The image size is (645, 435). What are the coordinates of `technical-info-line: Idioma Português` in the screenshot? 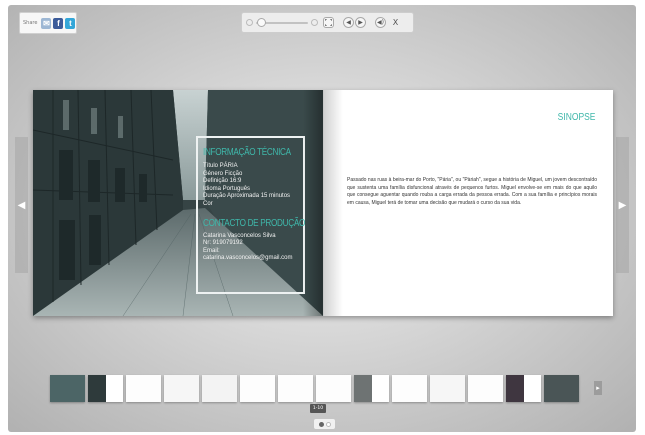 It's located at (227, 188).